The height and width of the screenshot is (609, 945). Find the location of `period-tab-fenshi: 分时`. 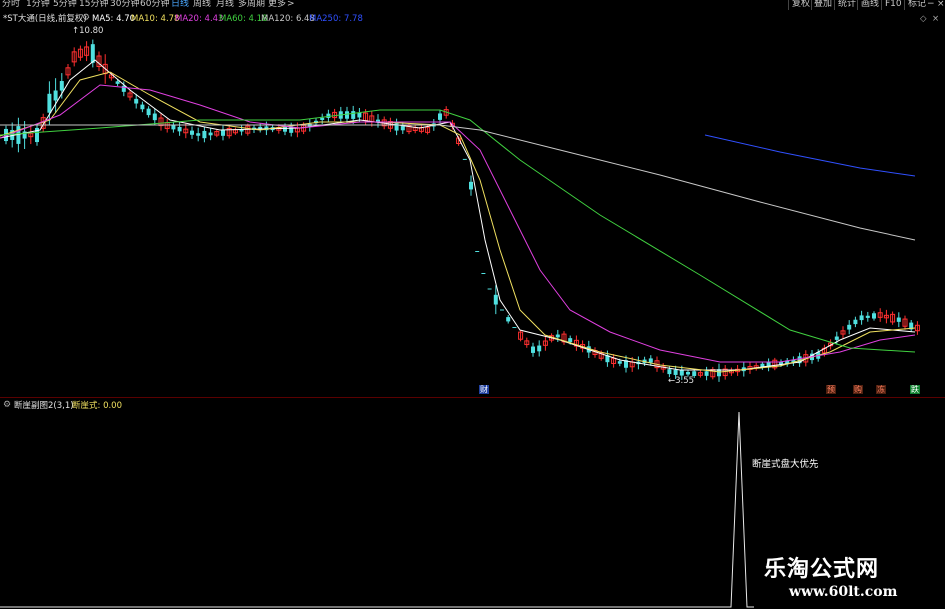

period-tab-fenshi: 分时 is located at coordinates (11, 5).